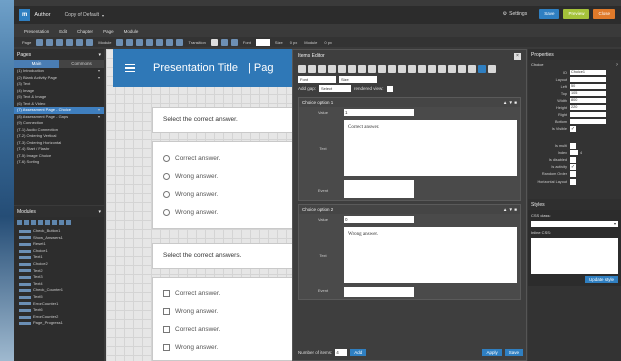  I want to click on list-icon, so click(422, 69).